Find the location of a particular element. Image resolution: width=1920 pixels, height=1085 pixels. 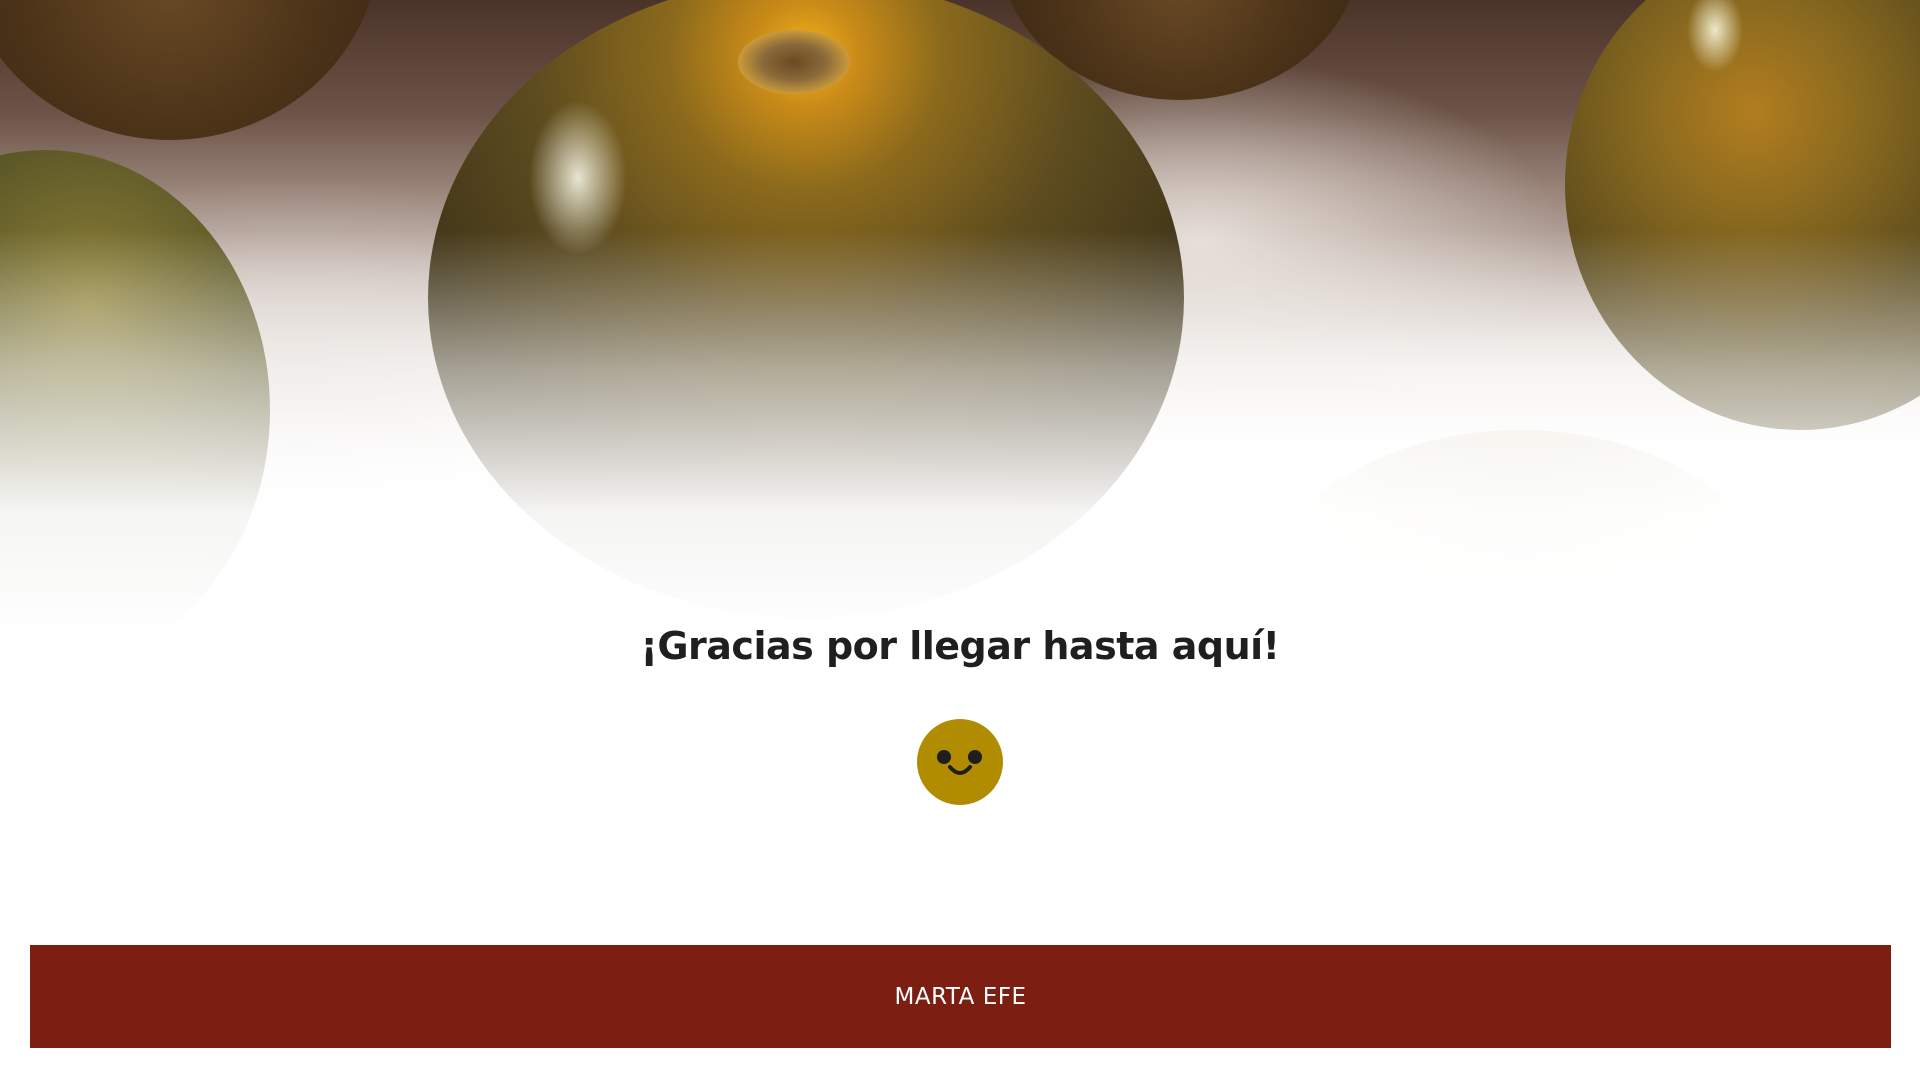

smiley-face-icon is located at coordinates (960, 762).